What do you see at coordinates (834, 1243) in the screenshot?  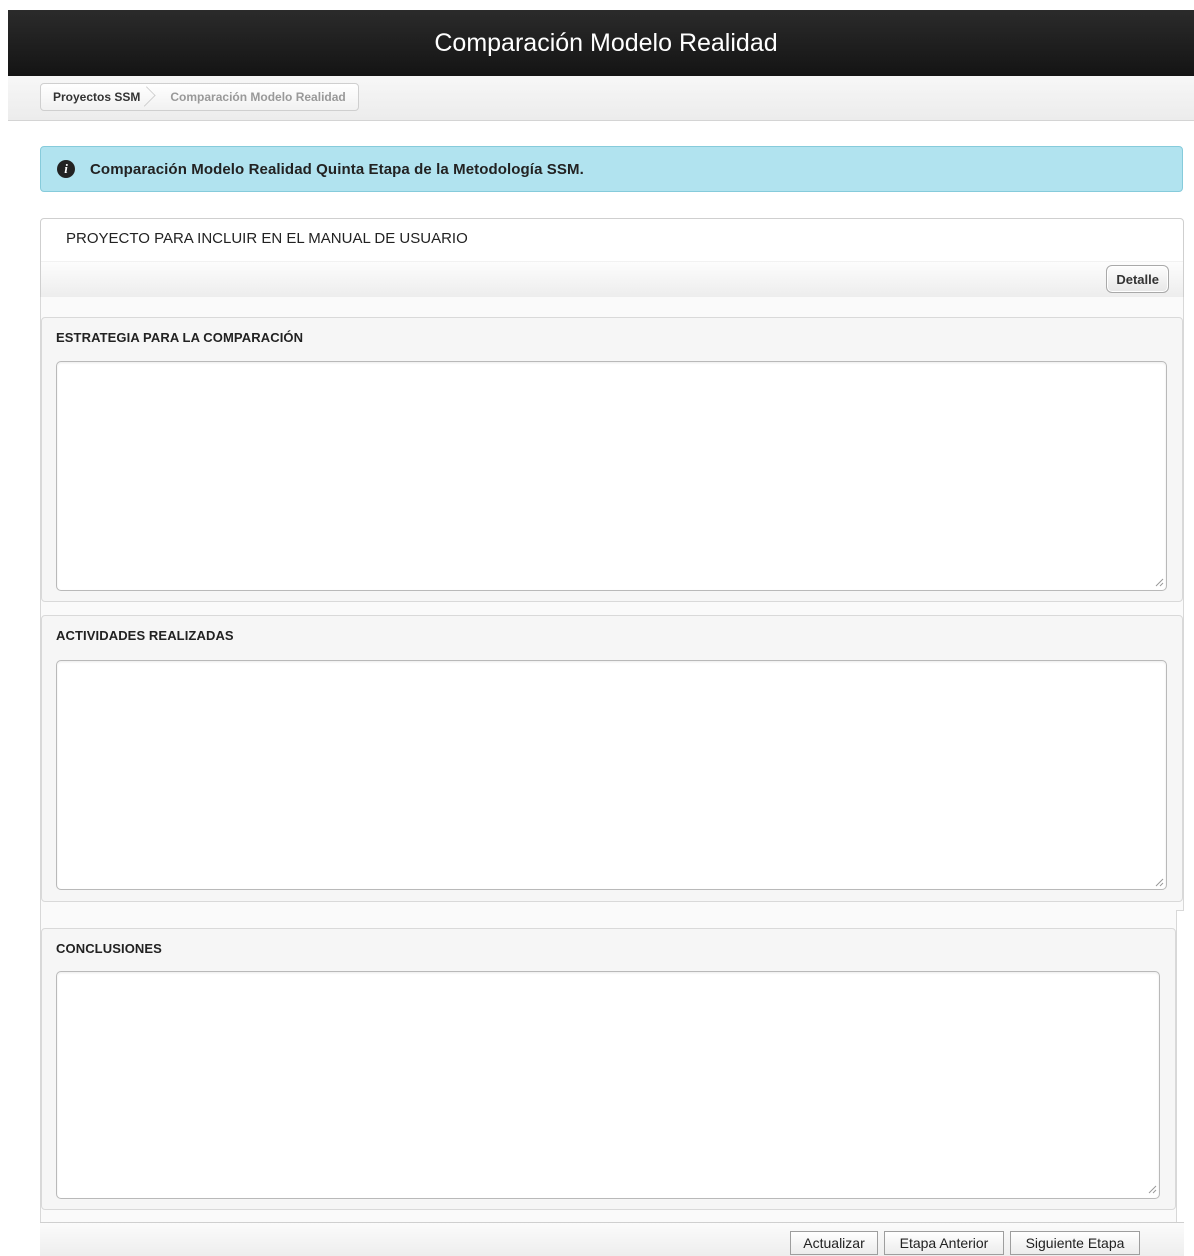 I see `update-button: Actualizar` at bounding box center [834, 1243].